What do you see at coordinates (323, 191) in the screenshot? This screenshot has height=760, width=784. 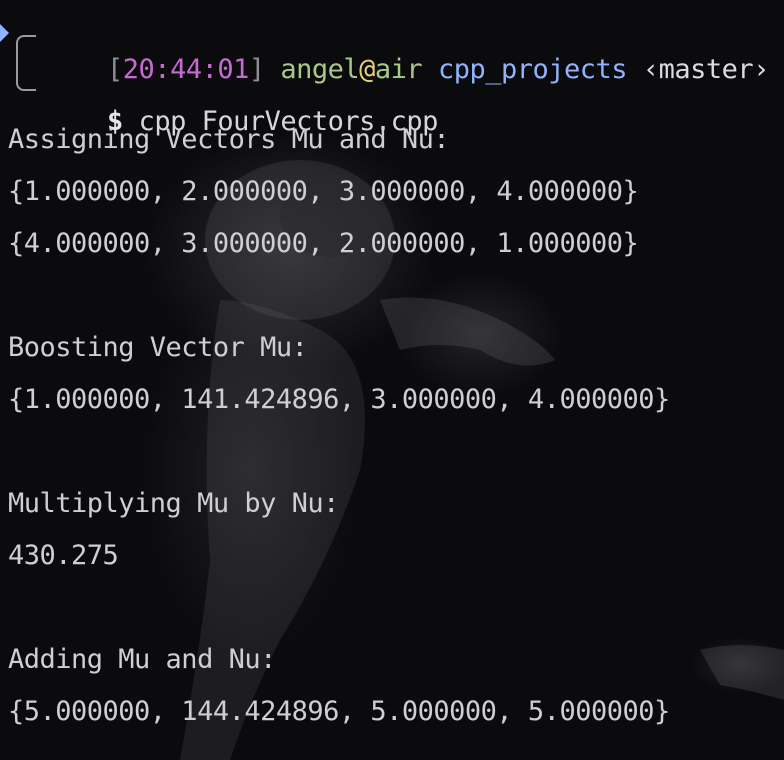 I see `output-line-mu: {1.000000, 2.000000, 3.000000, 4.000000}` at bounding box center [323, 191].